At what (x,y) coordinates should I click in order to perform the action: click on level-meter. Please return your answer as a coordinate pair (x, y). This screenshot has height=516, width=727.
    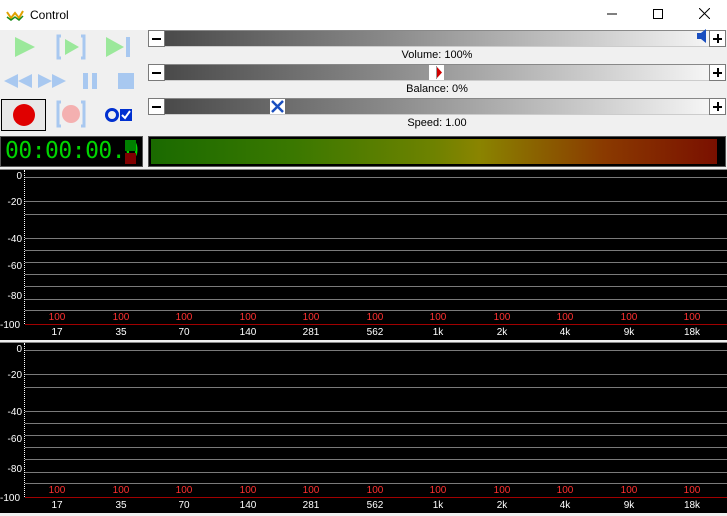
    Looking at the image, I should click on (437, 151).